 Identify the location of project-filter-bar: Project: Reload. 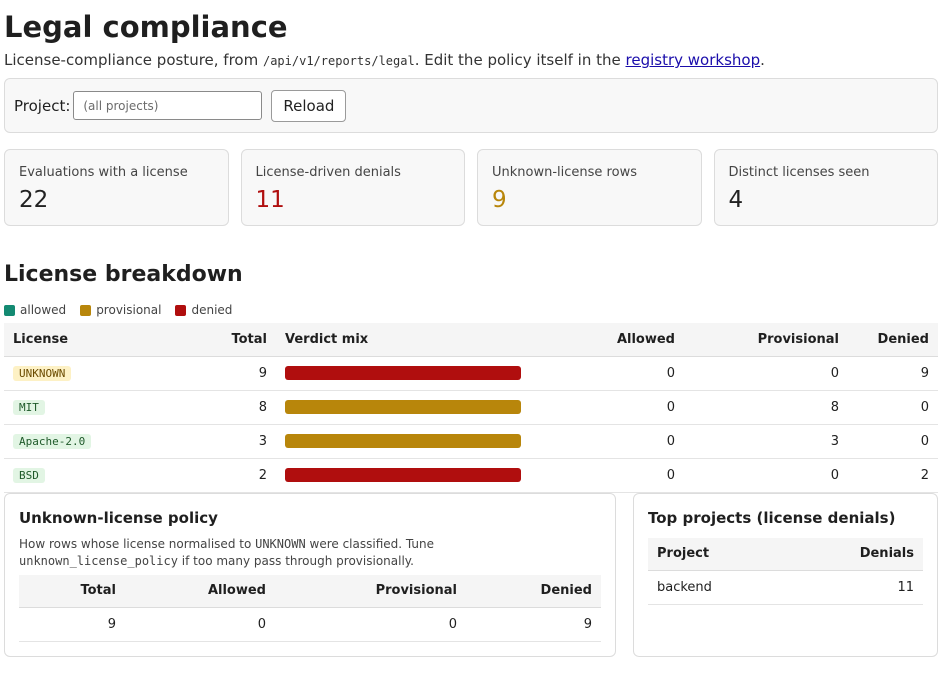
(471, 105).